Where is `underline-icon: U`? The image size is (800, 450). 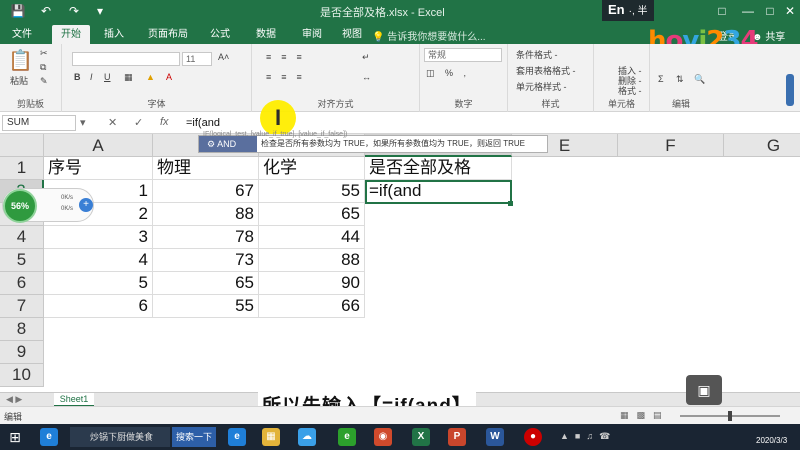 underline-icon: U is located at coordinates (107, 77).